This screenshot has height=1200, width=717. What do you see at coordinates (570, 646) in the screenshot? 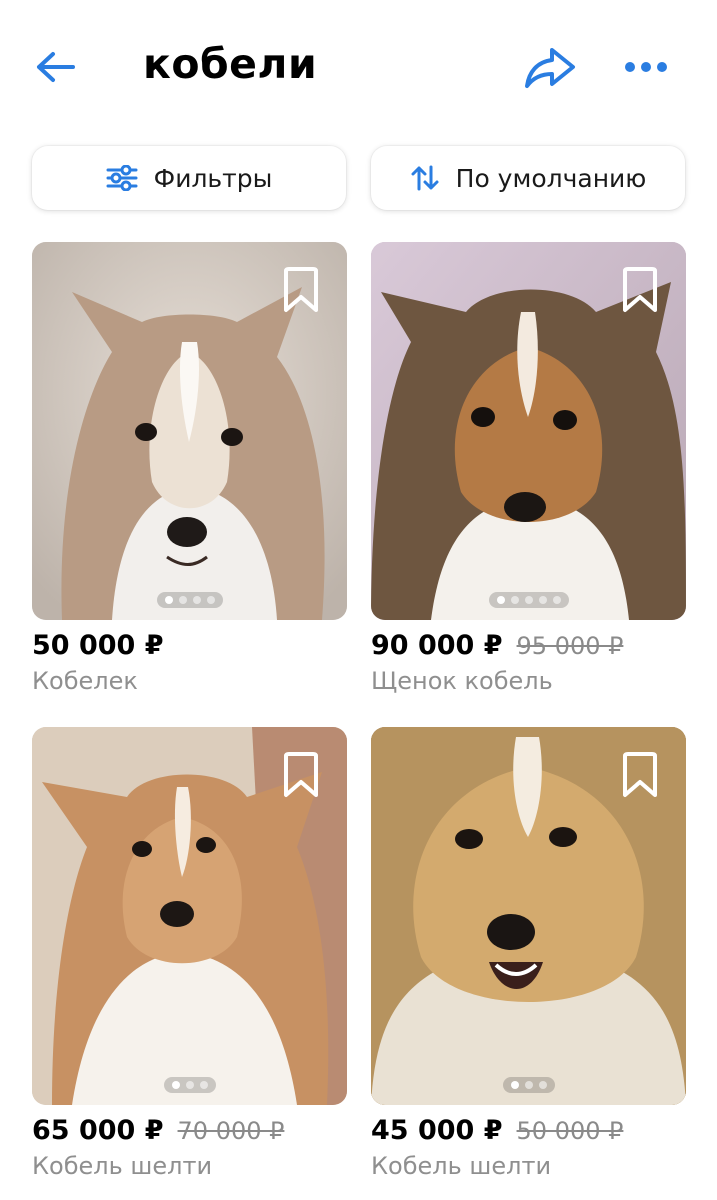
I see `listing-old-price: 95 000 ₽` at bounding box center [570, 646].